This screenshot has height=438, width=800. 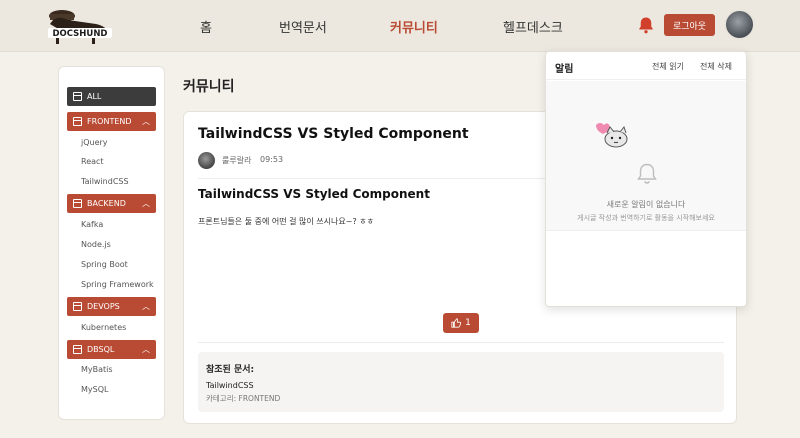 What do you see at coordinates (94, 389) in the screenshot?
I see `subcategory-mysql: MySQL` at bounding box center [94, 389].